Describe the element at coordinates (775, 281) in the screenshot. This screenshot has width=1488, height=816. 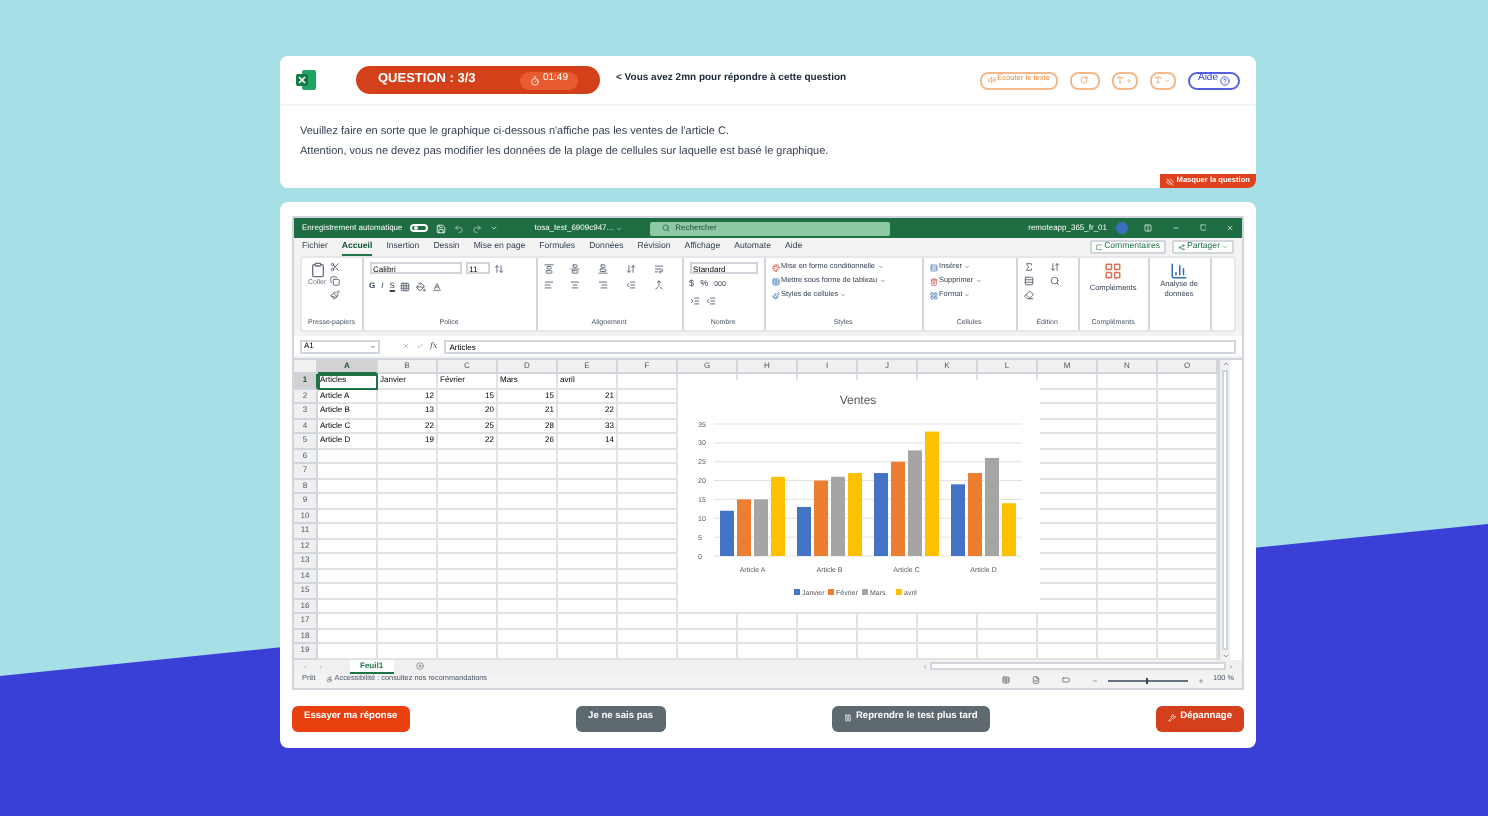
I see `table-icon` at that location.